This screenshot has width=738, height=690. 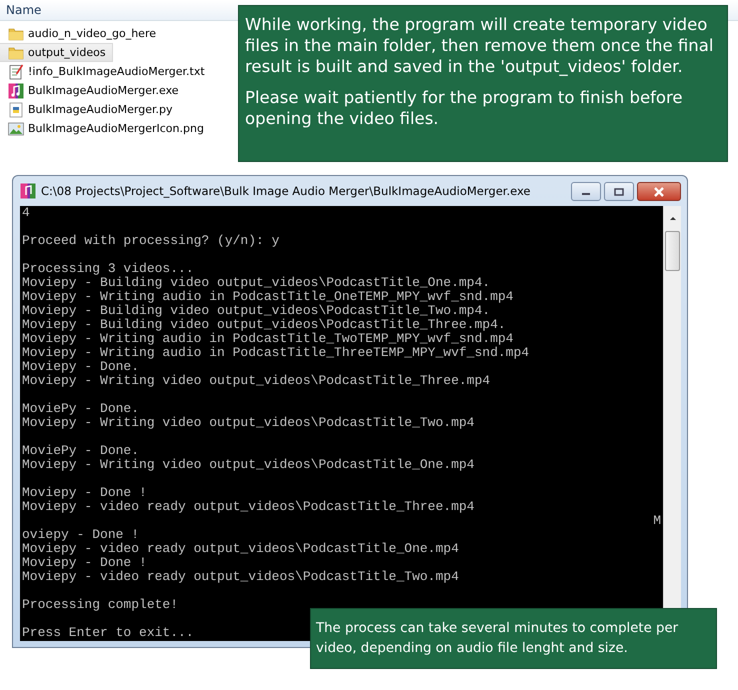 I want to click on console-line: Moviepy - Writing video output_videos\PodcastTitle_One.mp4, so click(x=248, y=464).